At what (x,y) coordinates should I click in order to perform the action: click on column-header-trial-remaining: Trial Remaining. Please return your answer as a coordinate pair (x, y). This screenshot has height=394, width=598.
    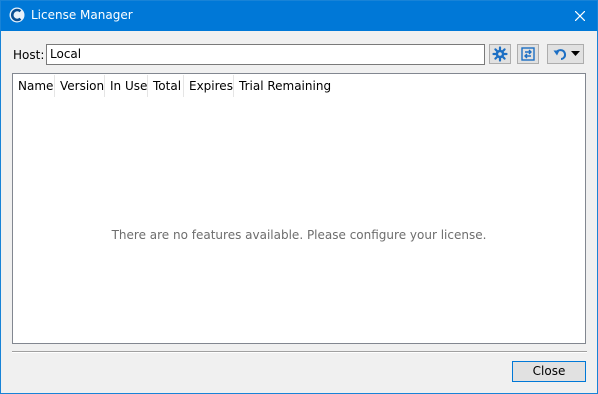
    Looking at the image, I should click on (289, 86).